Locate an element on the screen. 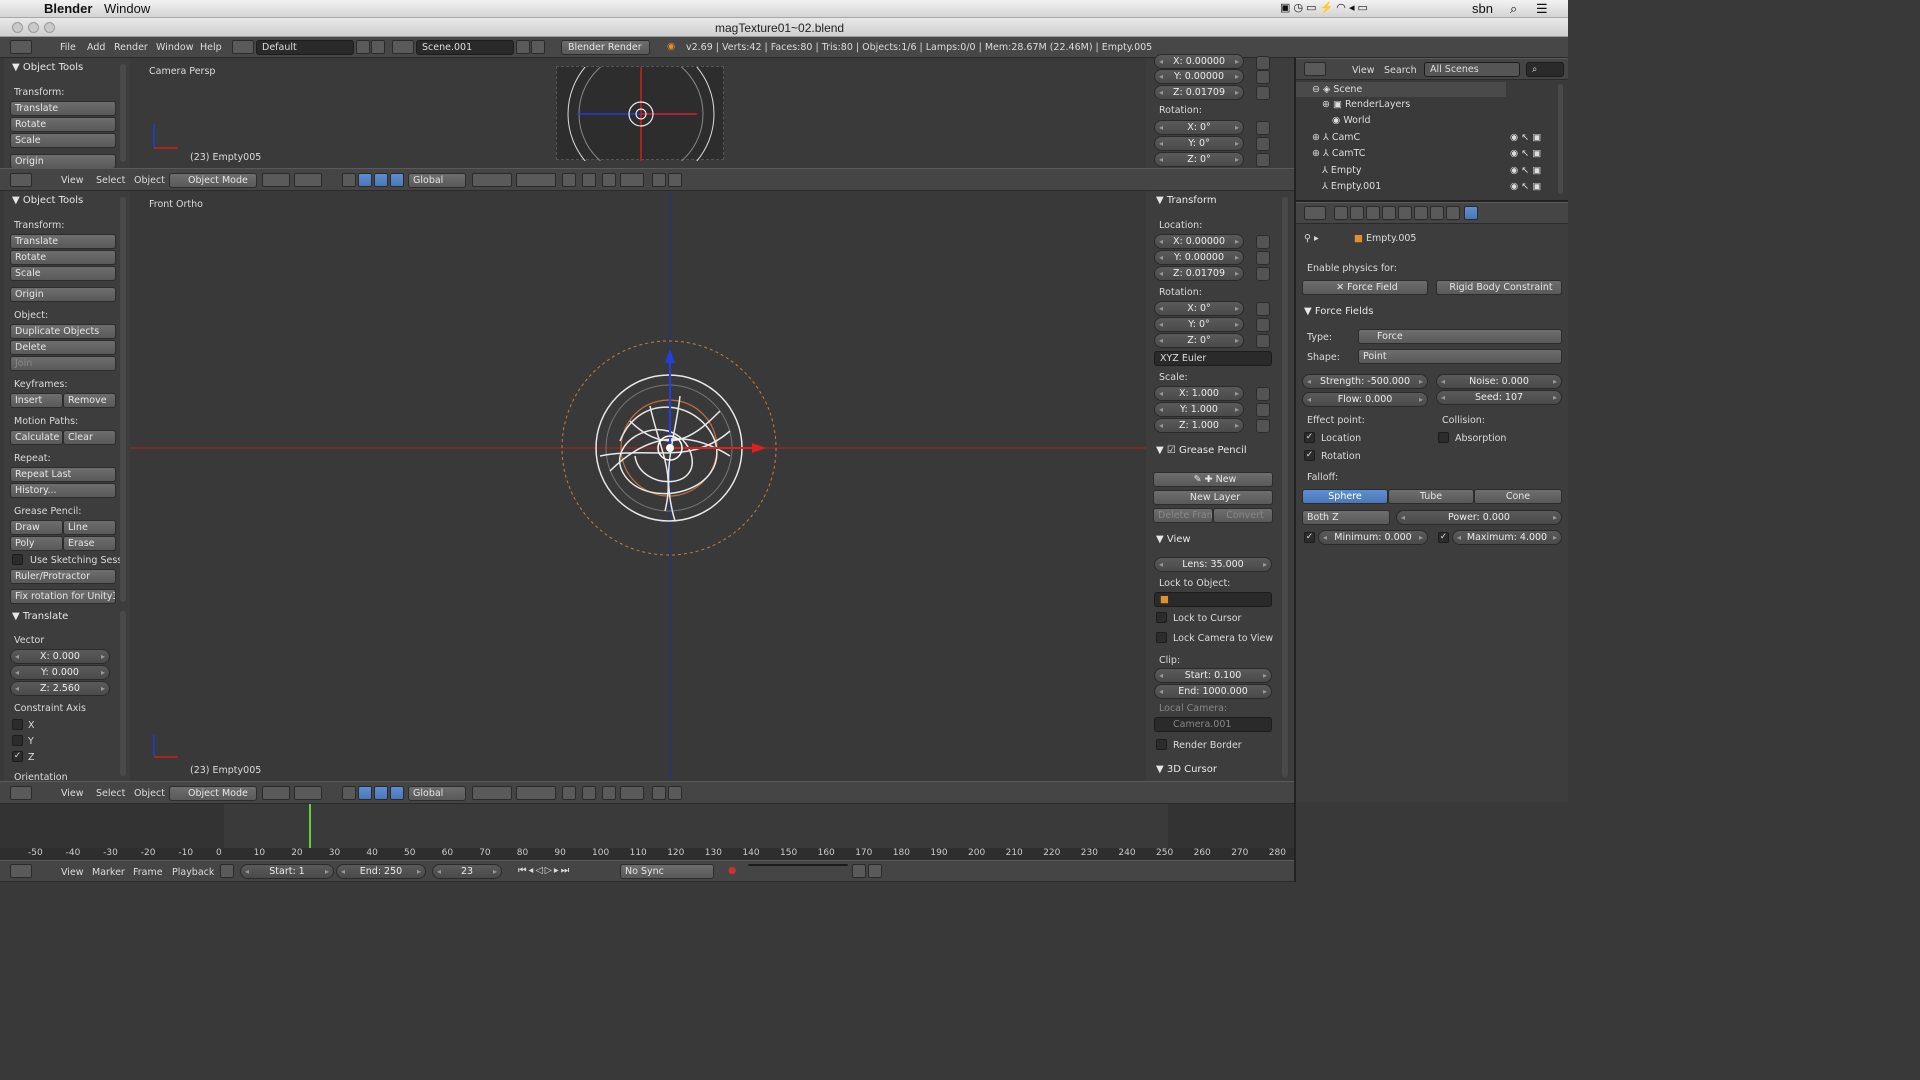  view-menu: View is located at coordinates (72, 180).